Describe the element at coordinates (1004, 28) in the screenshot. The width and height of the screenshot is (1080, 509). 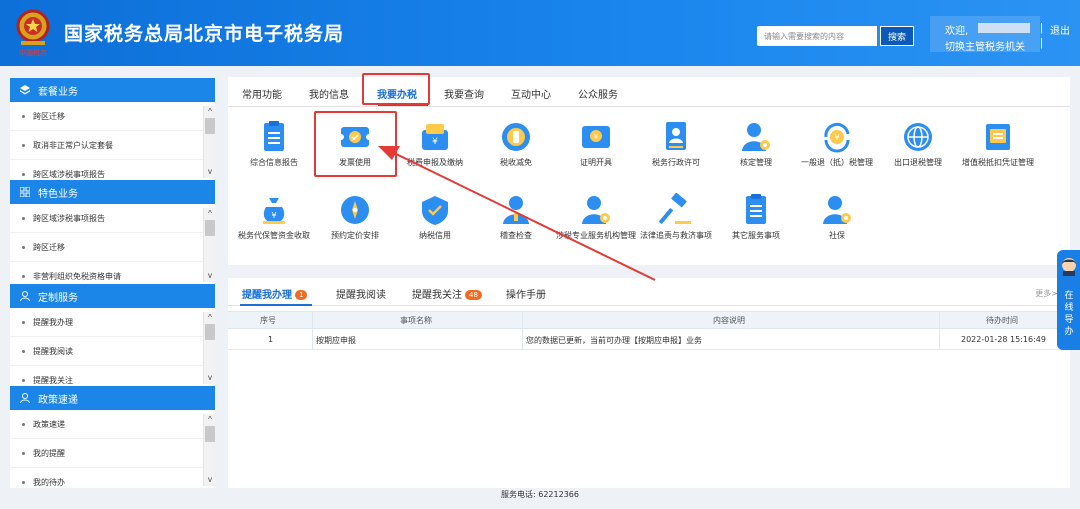
I see `masked-user-name` at that location.